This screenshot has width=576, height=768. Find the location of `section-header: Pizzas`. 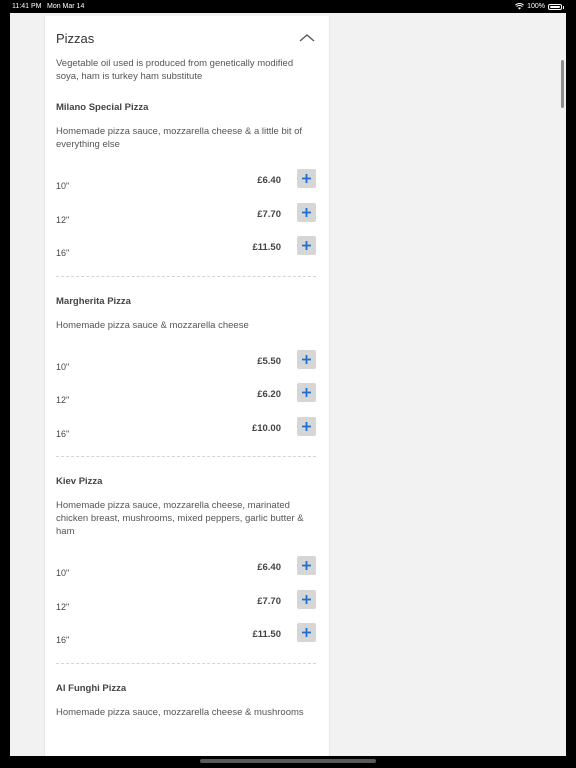

section-header: Pizzas is located at coordinates (186, 35).